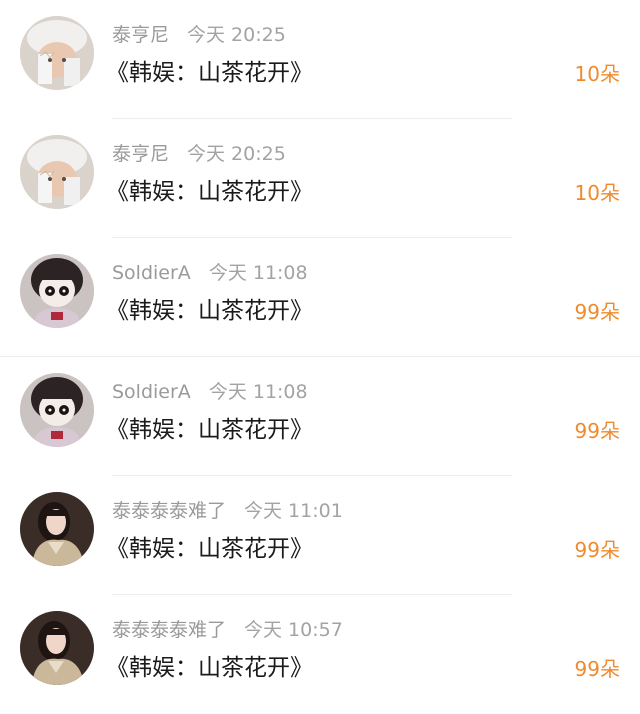 Image resolution: width=640 pixels, height=714 pixels. I want to click on record-time: 今天 10:57, so click(293, 630).